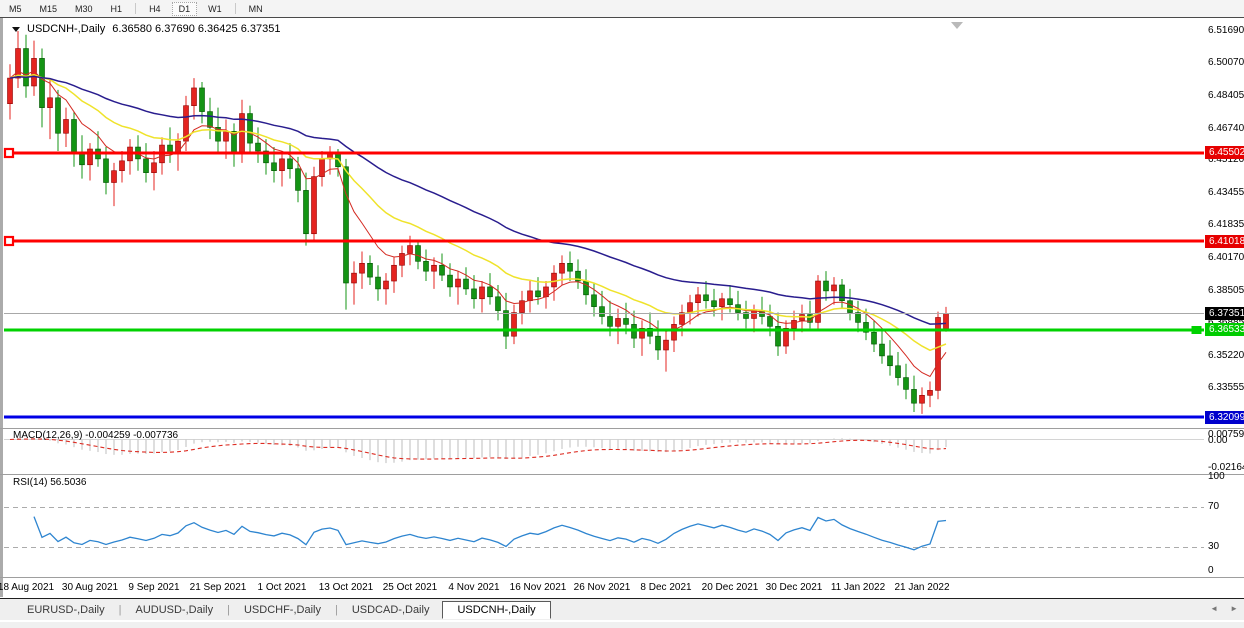 The image size is (1244, 628). Describe the element at coordinates (50, 482) in the screenshot. I see `rsi-indicator-label: RSI(14) 56.5036` at that location.